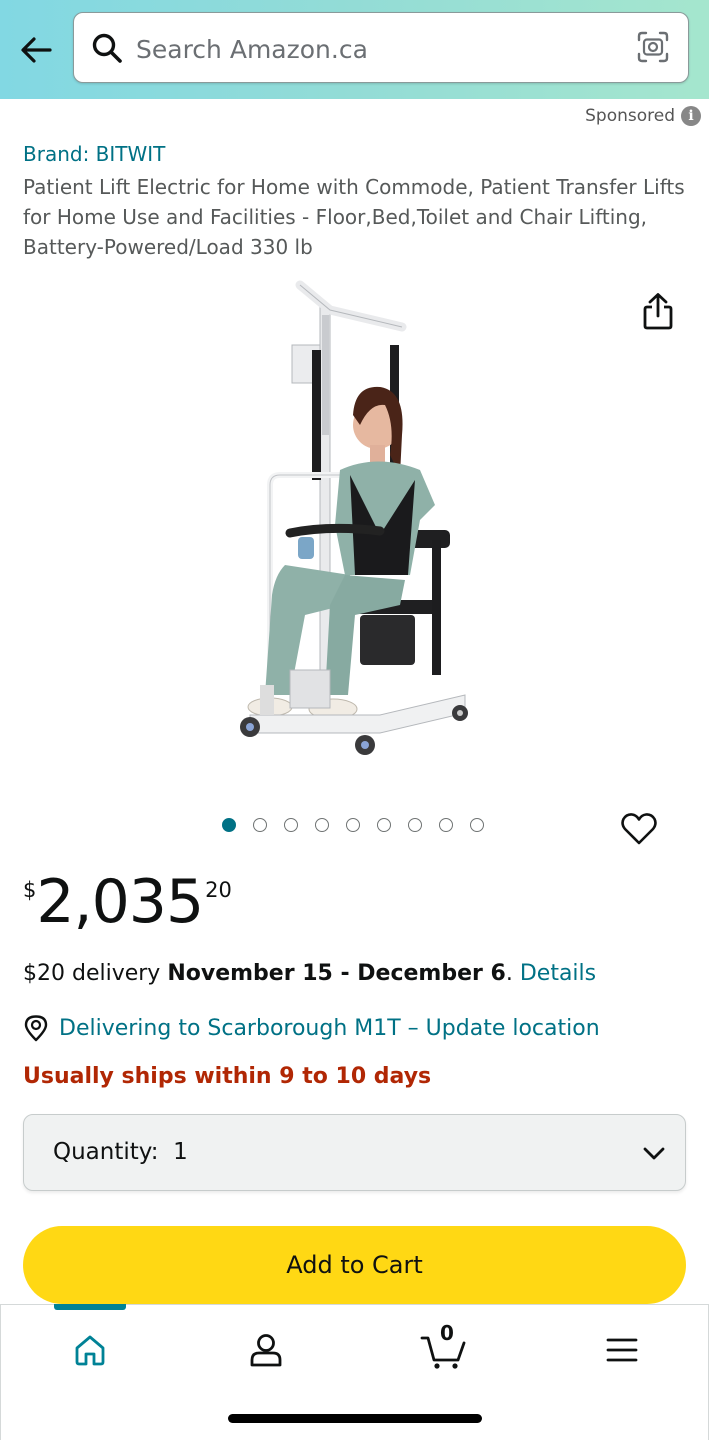 The width and height of the screenshot is (709, 1440). What do you see at coordinates (653, 47) in the screenshot?
I see `camera-lens-icon` at bounding box center [653, 47].